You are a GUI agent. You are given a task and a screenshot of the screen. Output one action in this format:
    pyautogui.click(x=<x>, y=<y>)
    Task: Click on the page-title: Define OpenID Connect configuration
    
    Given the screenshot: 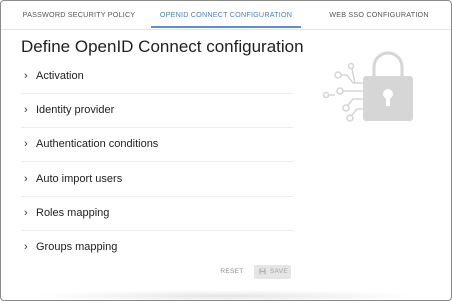 What is the action you would take?
    pyautogui.click(x=162, y=46)
    